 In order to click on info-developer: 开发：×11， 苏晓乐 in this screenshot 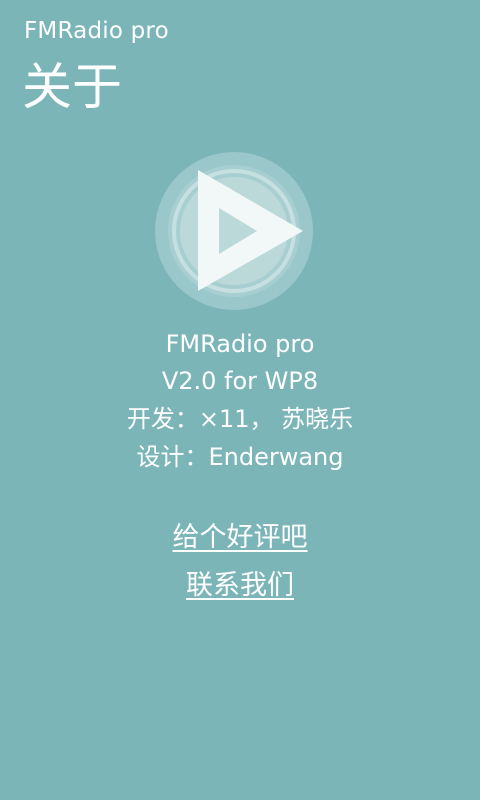, I will do `click(240, 419)`.